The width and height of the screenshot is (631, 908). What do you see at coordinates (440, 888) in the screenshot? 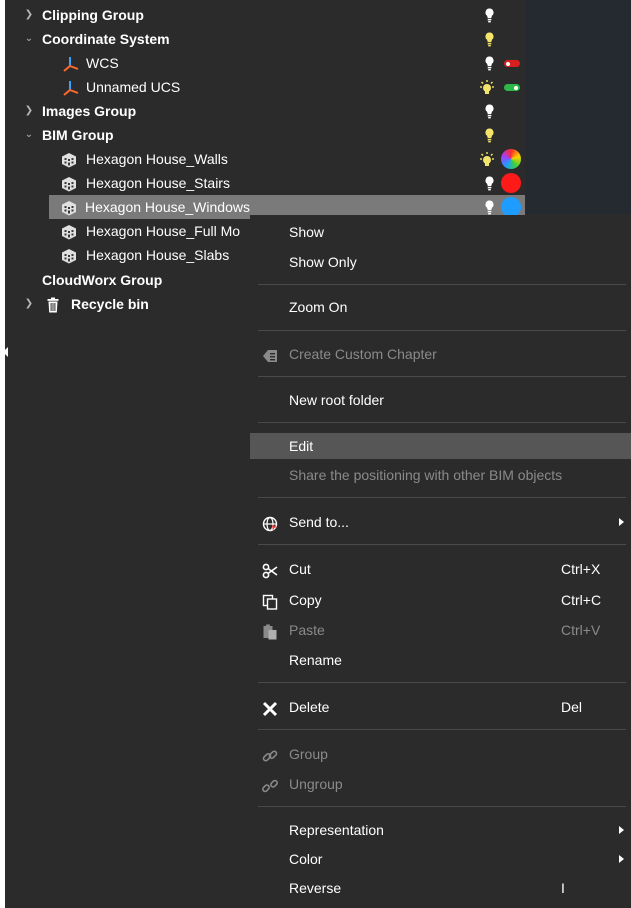
I see `menu-item-reverse: Reverse I` at bounding box center [440, 888].